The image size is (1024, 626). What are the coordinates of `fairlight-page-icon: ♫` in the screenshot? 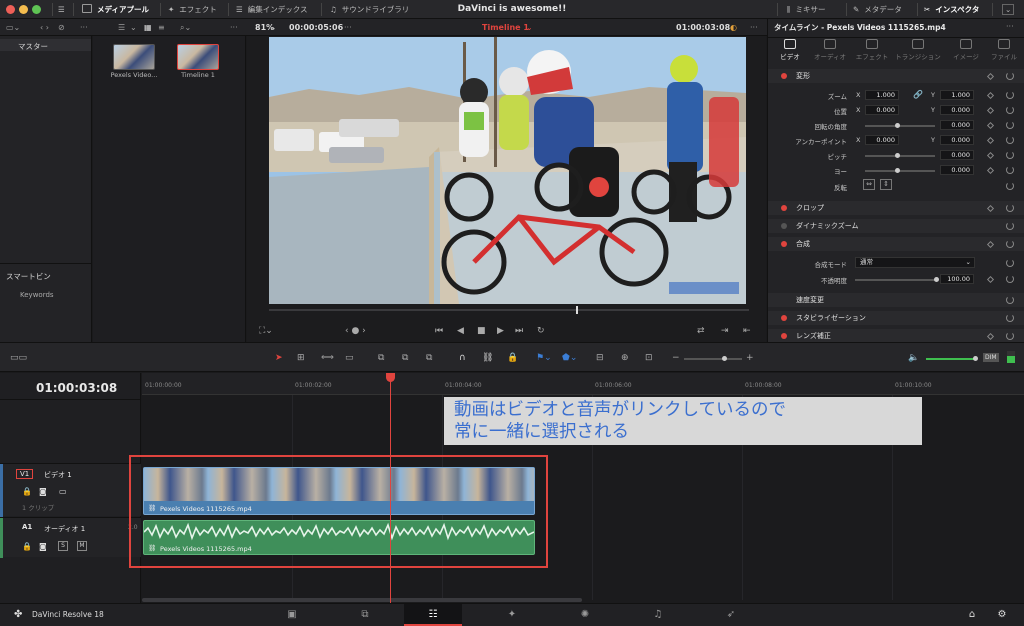 It's located at (658, 615).